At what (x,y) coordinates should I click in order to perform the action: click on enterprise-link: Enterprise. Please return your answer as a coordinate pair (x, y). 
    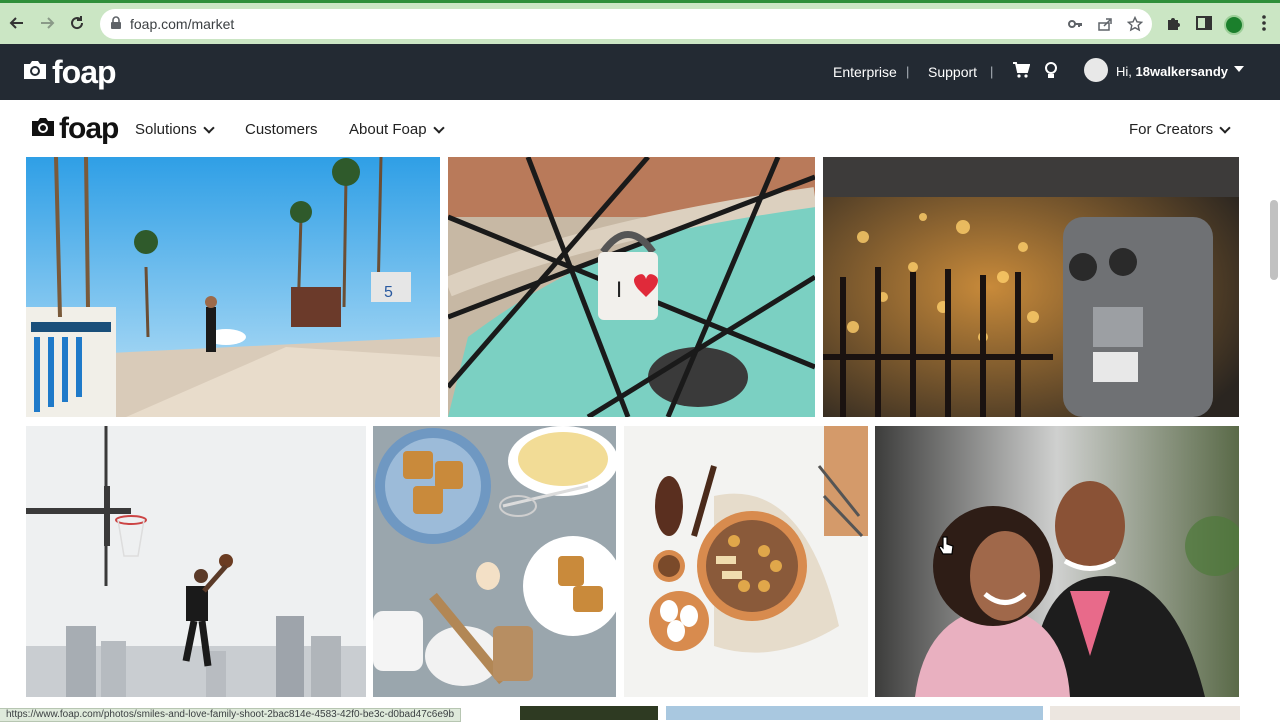
    Looking at the image, I should click on (865, 72).